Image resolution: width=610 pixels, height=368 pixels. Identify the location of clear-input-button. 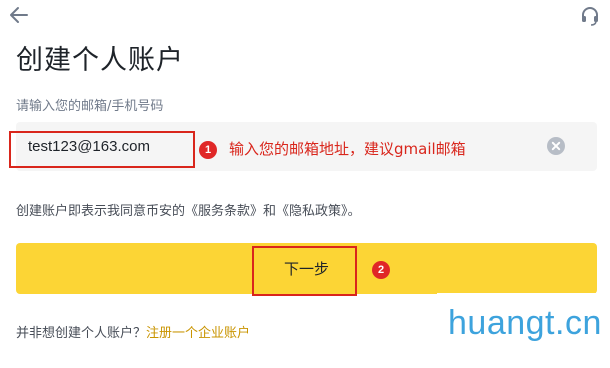
(556, 146).